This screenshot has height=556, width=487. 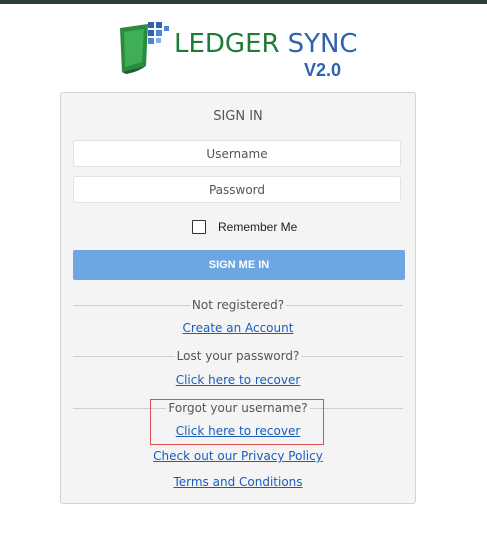 What do you see at coordinates (237, 189) in the screenshot?
I see `password-input` at bounding box center [237, 189].